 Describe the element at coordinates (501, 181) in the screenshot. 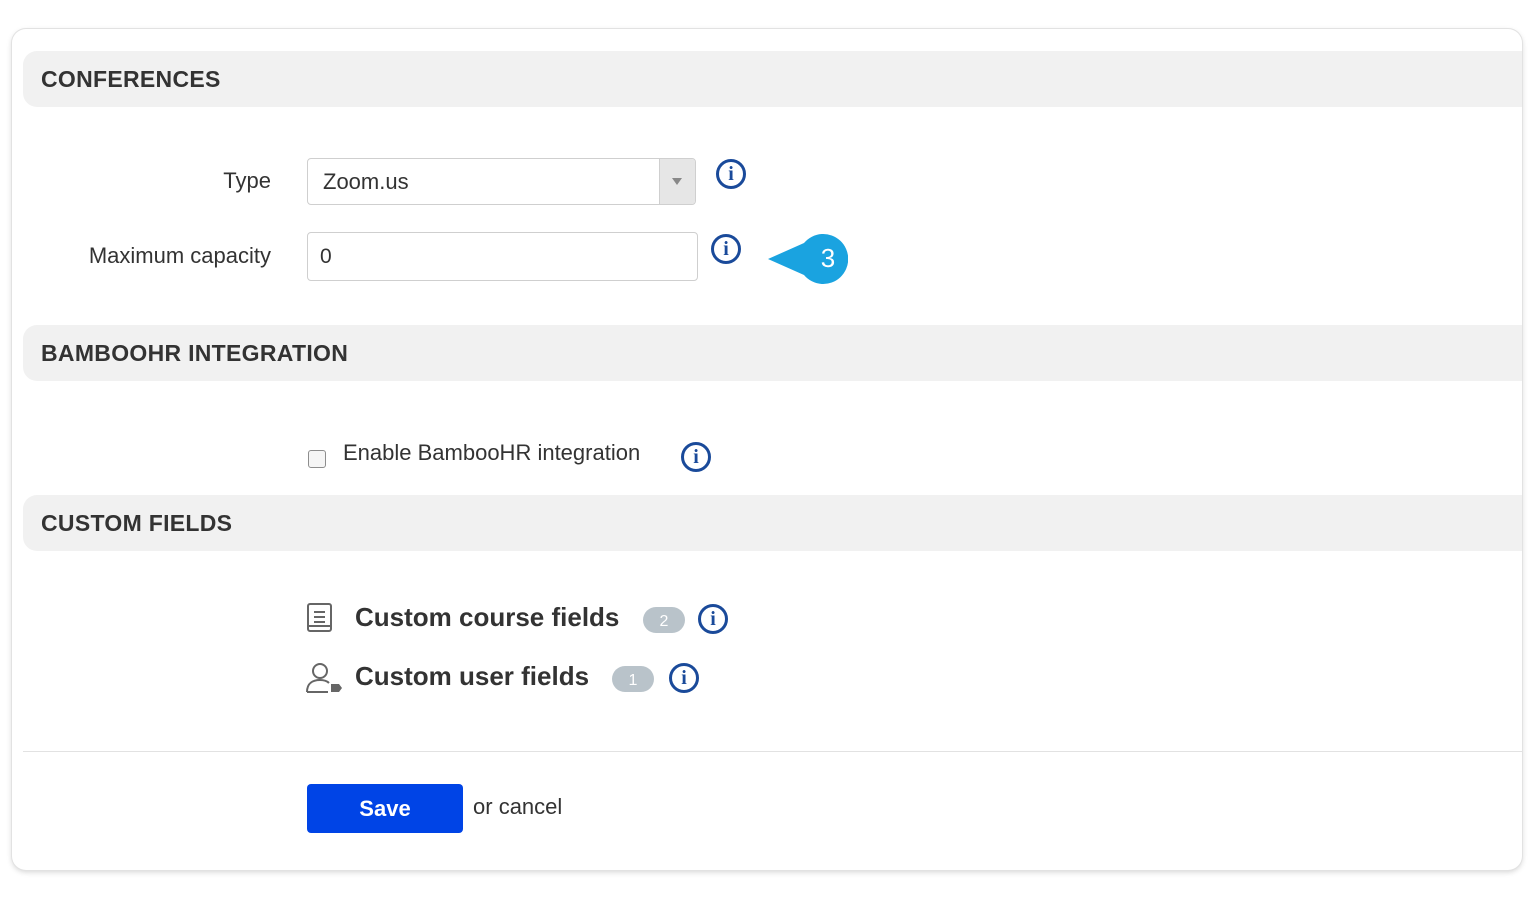

I see `type-select: Zoom.us` at that location.